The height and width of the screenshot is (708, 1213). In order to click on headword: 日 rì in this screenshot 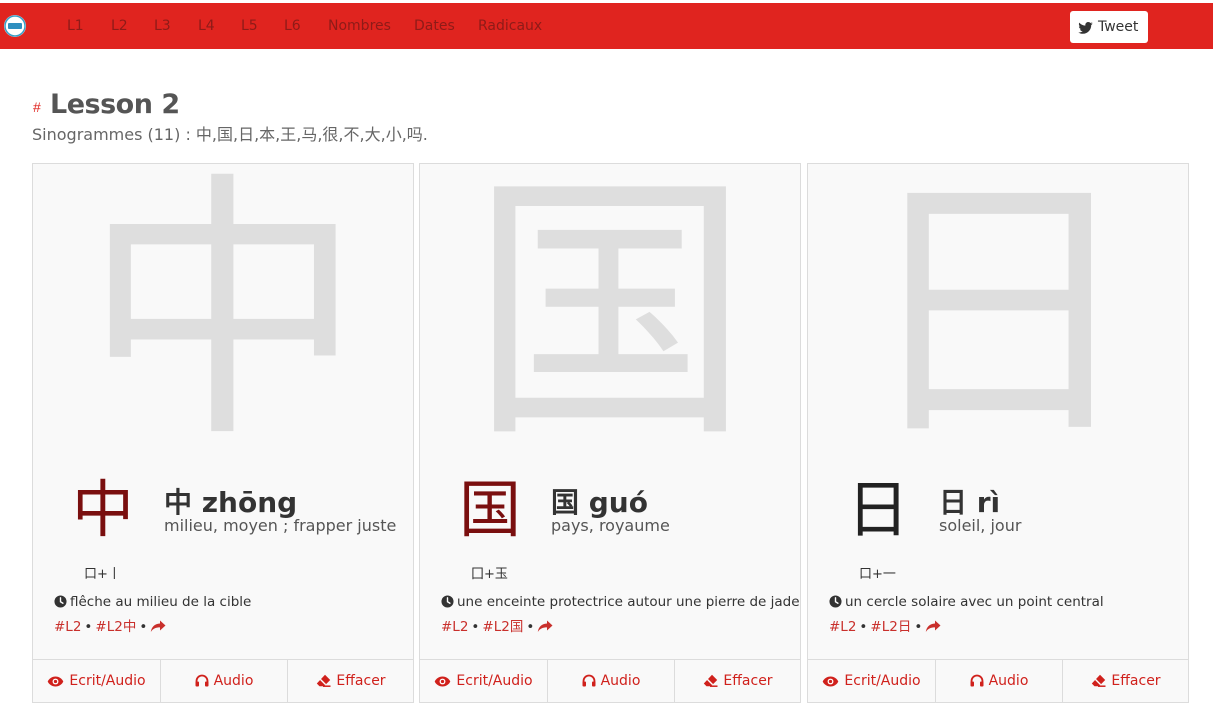, I will do `click(970, 502)`.